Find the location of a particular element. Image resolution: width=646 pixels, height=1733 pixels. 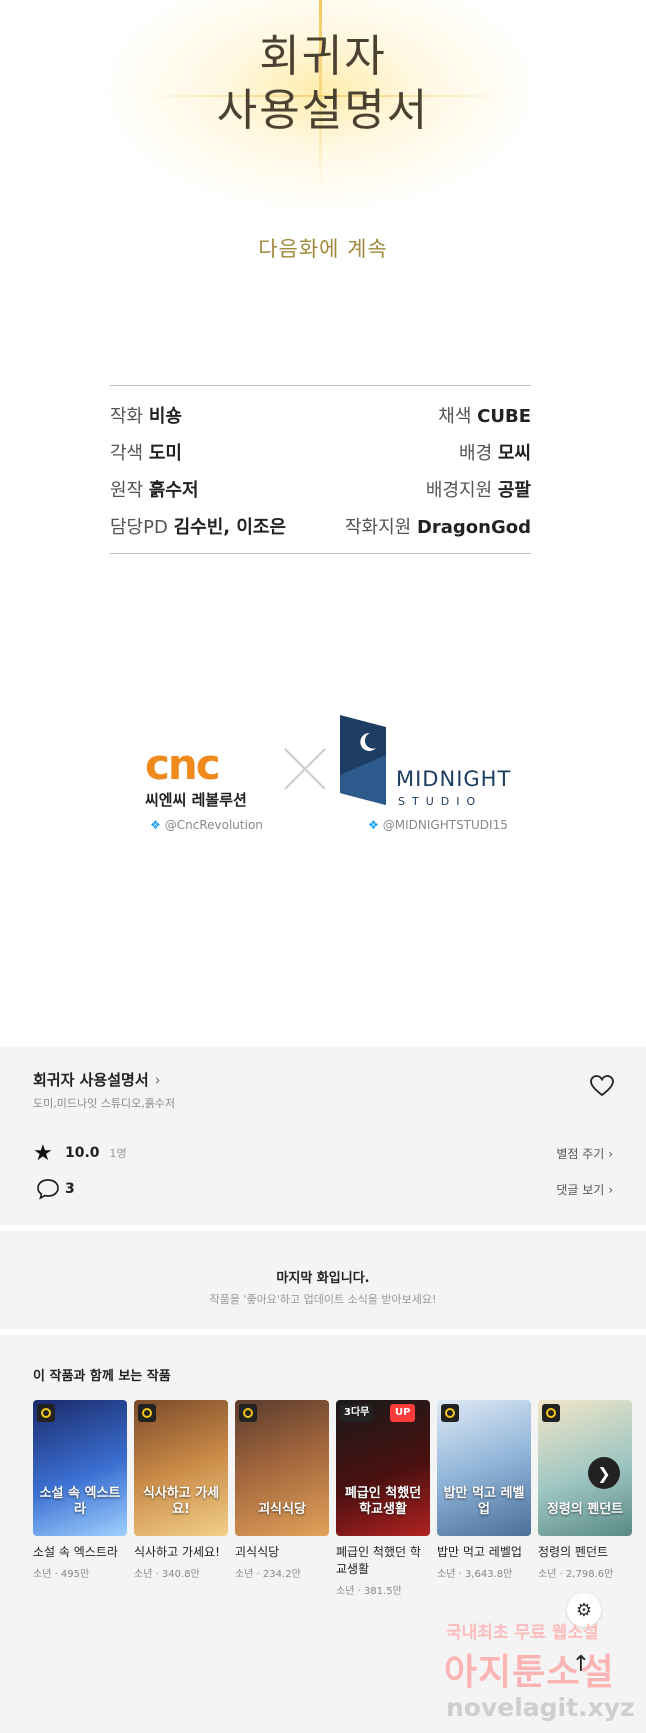

credit-right: 작화지원 DragonGod is located at coordinates (438, 526).